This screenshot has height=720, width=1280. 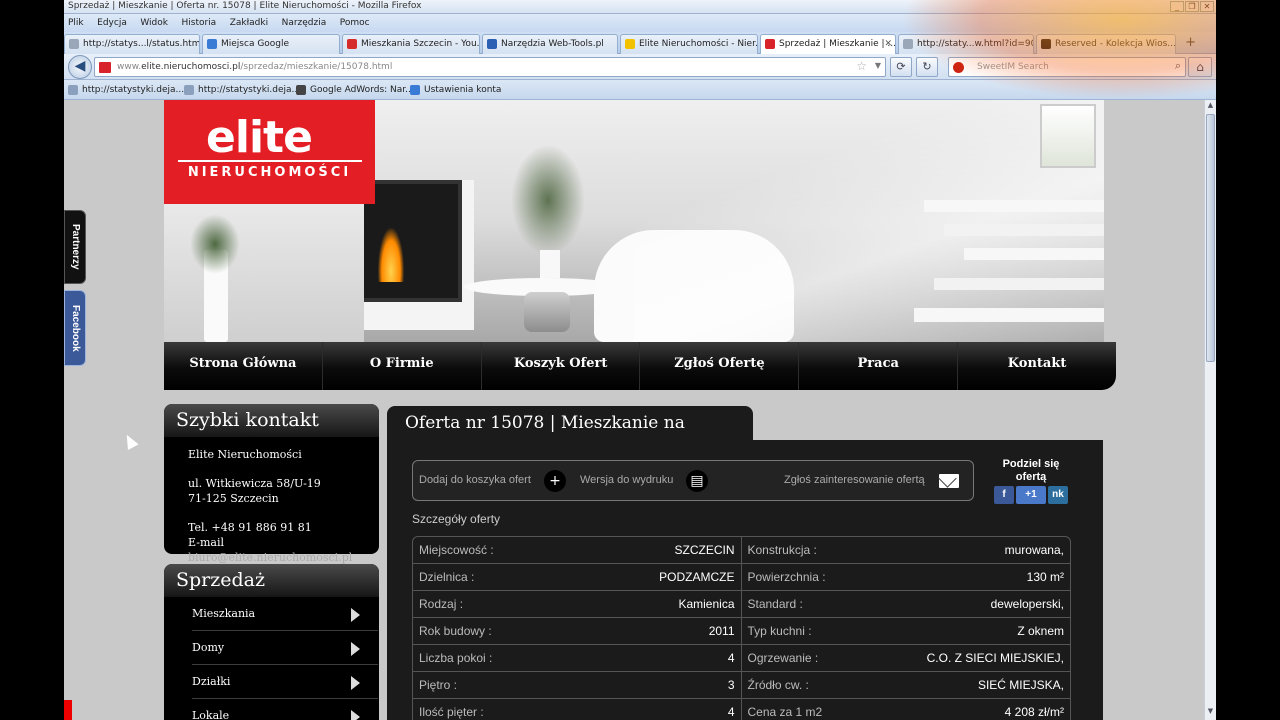 What do you see at coordinates (1177, 6) in the screenshot?
I see `minimize-button: _` at bounding box center [1177, 6].